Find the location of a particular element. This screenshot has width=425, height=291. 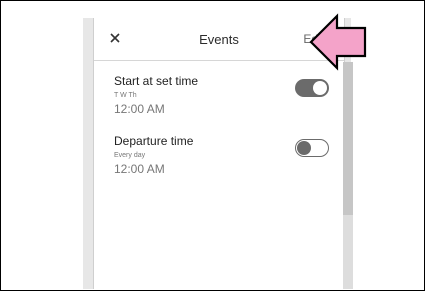

event-item-departure-time: Departure time Every day 12:00 AM is located at coordinates (226, 155).